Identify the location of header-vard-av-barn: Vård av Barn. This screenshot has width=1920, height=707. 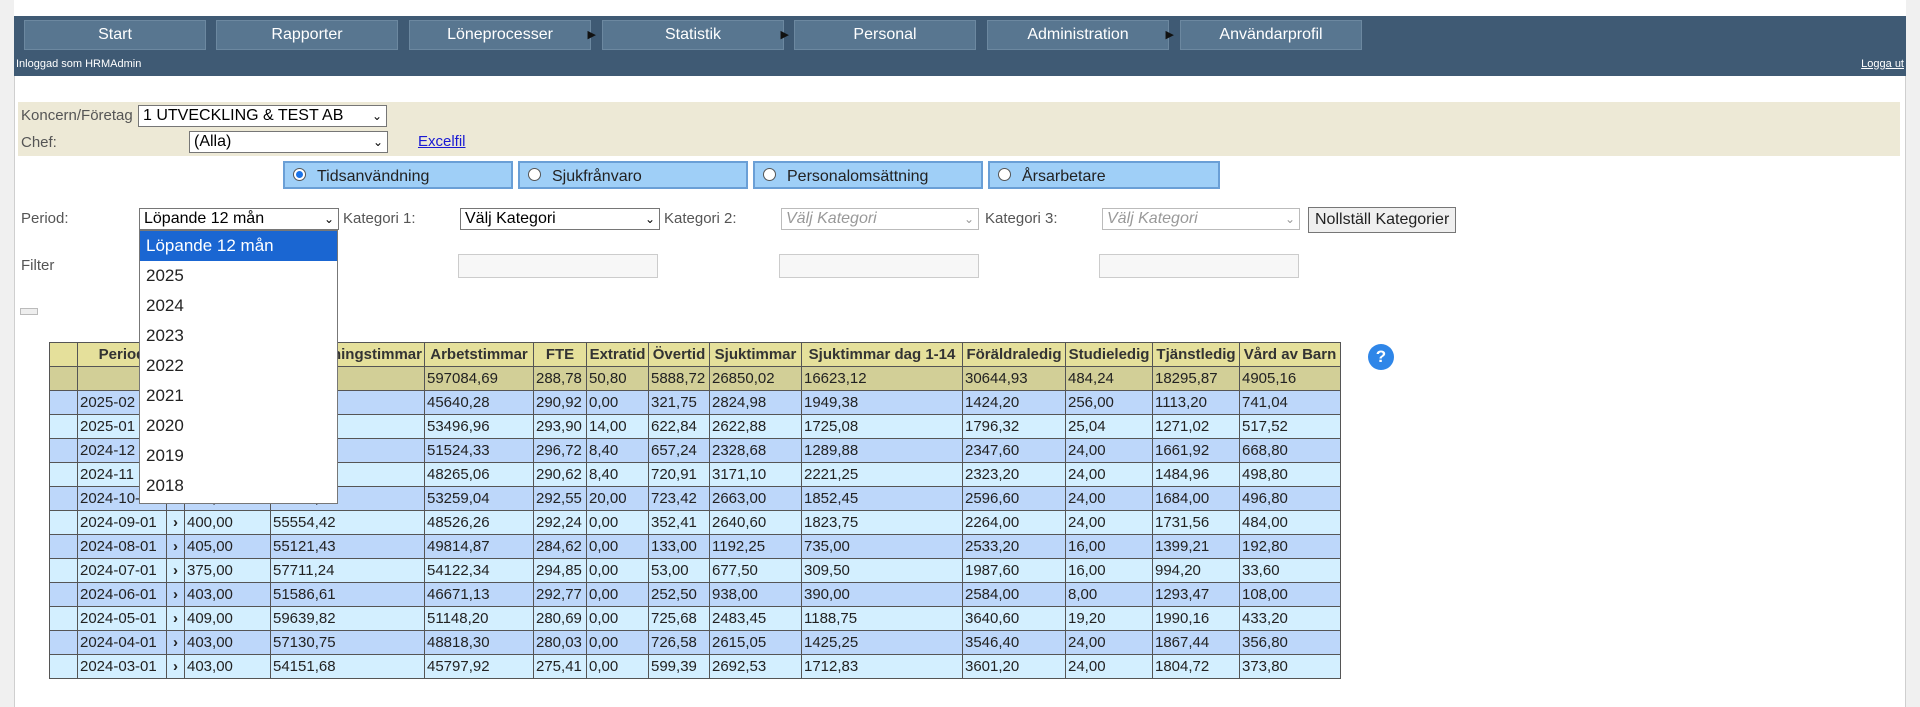
(1290, 354).